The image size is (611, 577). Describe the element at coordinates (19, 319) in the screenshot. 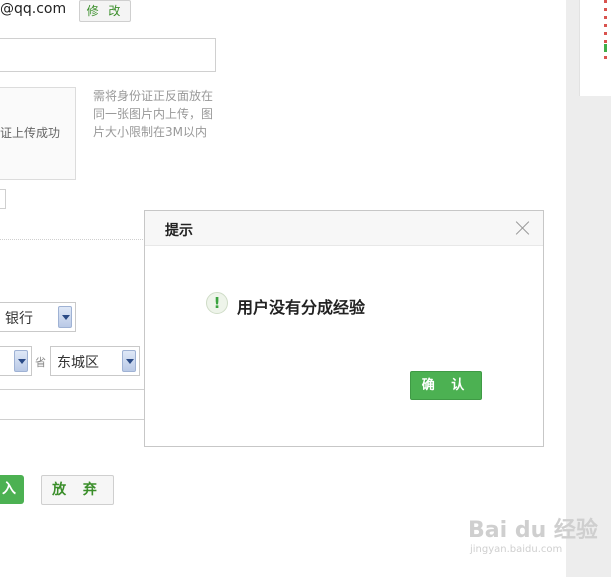

I see `bank-select-value: 银行` at that location.